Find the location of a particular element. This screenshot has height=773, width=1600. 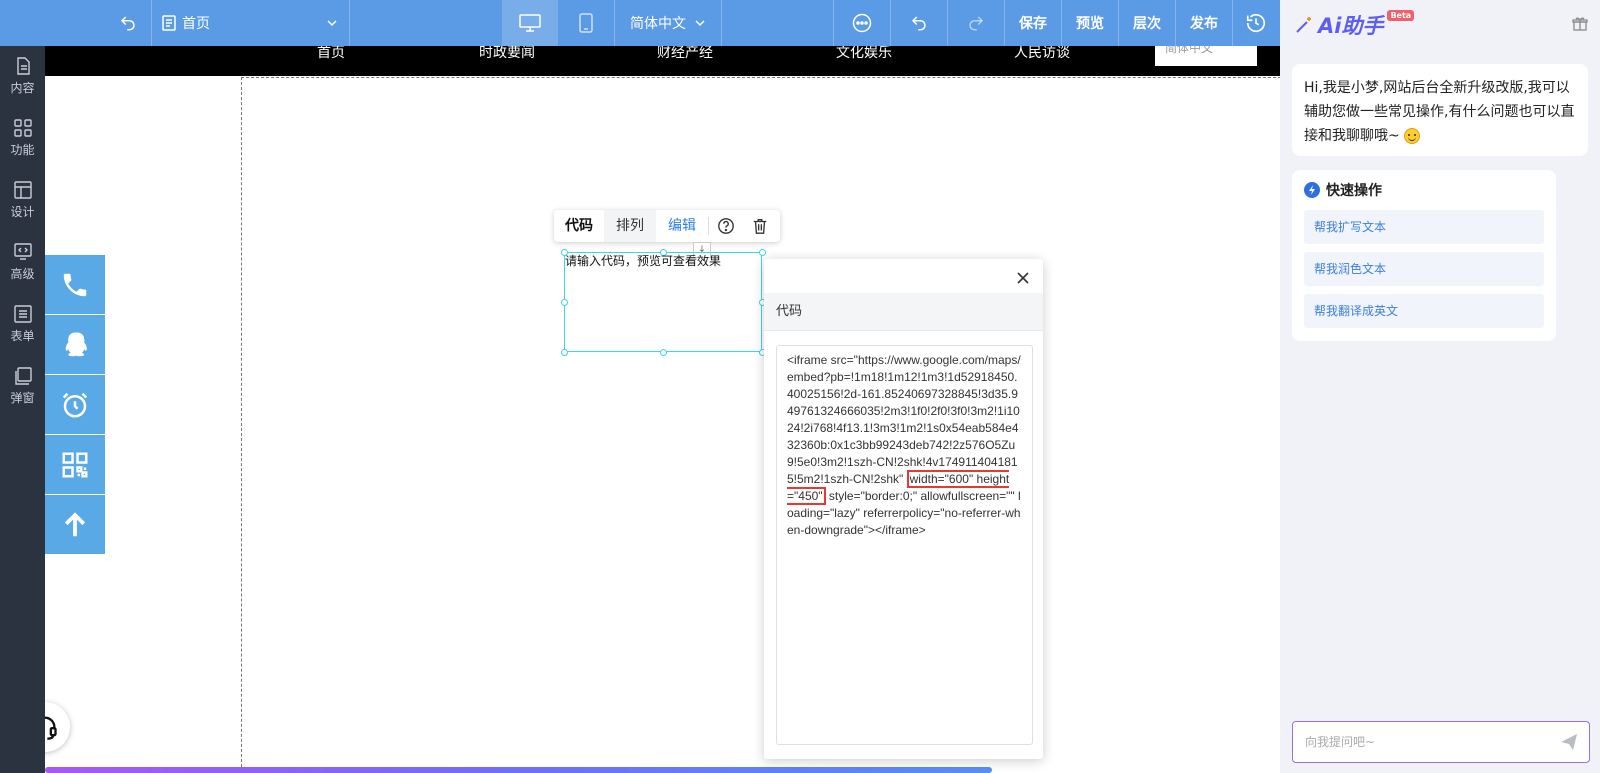

desktop-view-button is located at coordinates (530, 23).